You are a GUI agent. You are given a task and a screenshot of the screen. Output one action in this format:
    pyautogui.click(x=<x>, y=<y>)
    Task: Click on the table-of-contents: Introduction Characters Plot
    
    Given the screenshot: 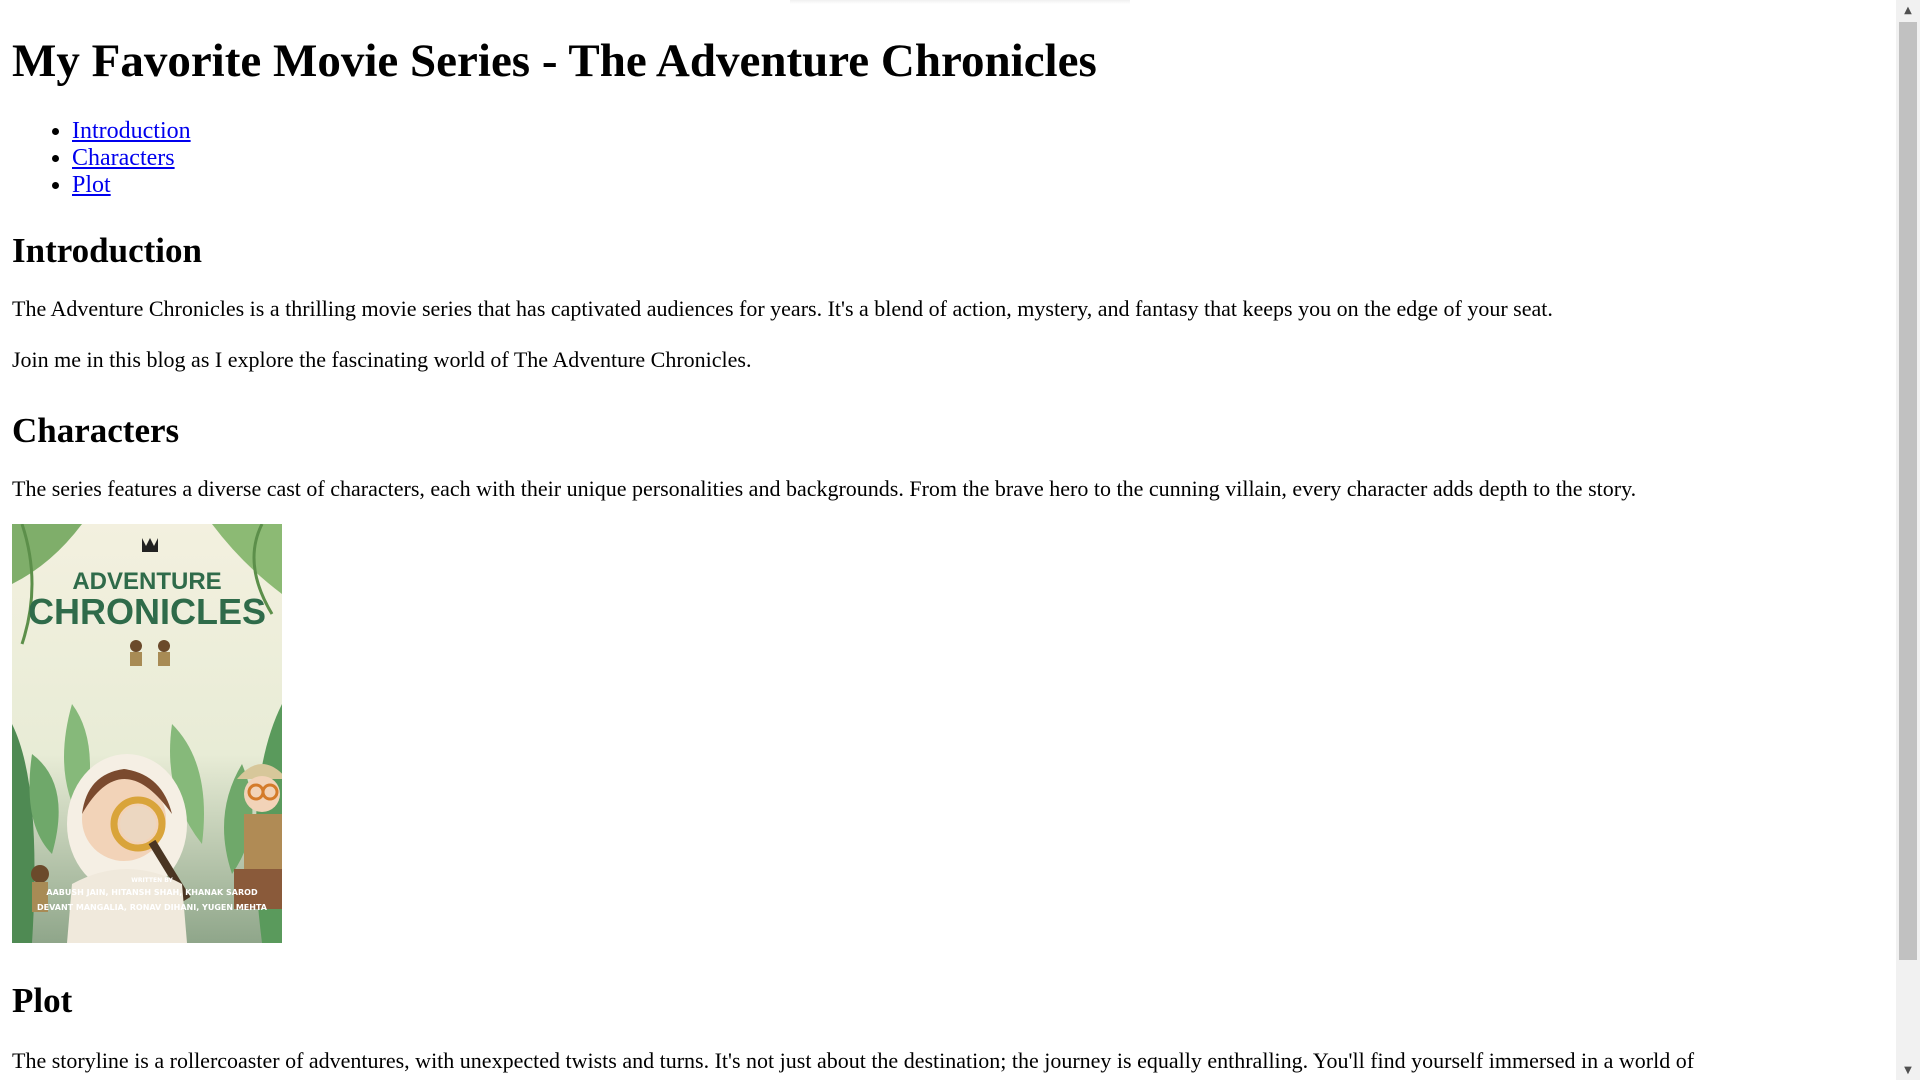 What is the action you would take?
    pyautogui.click(x=952, y=158)
    